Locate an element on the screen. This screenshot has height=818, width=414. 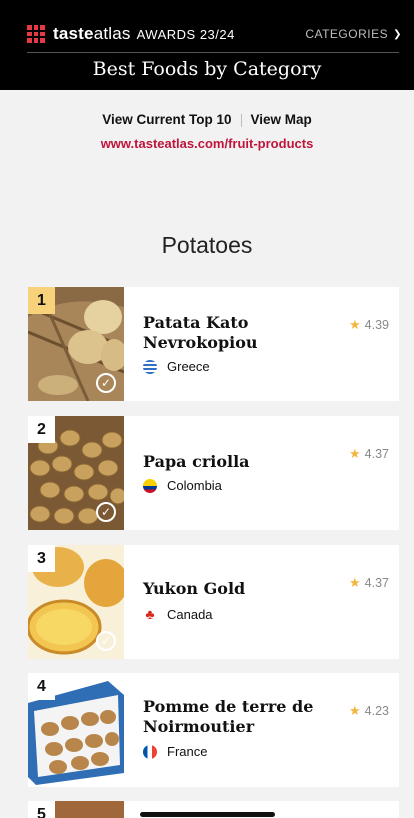
food-name: Patata Kato Nevrokopiou is located at coordinates (238, 333).